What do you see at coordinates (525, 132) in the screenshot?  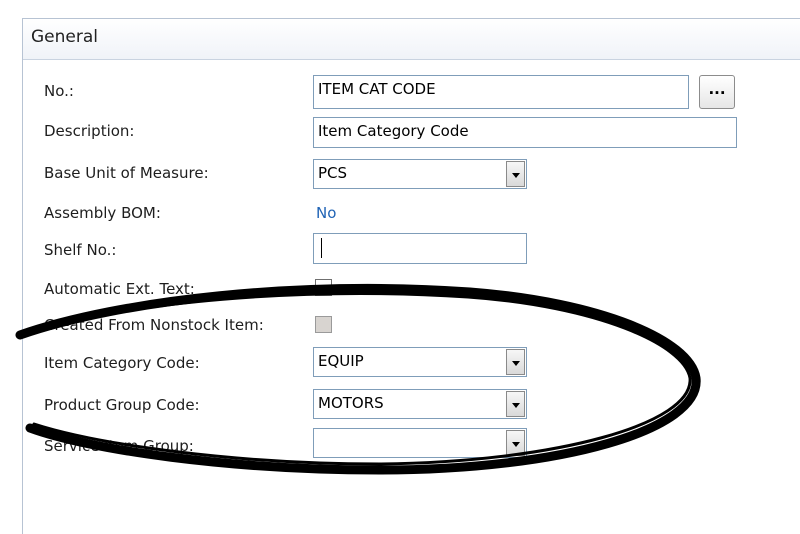 I see `description-field: Item Category Code` at bounding box center [525, 132].